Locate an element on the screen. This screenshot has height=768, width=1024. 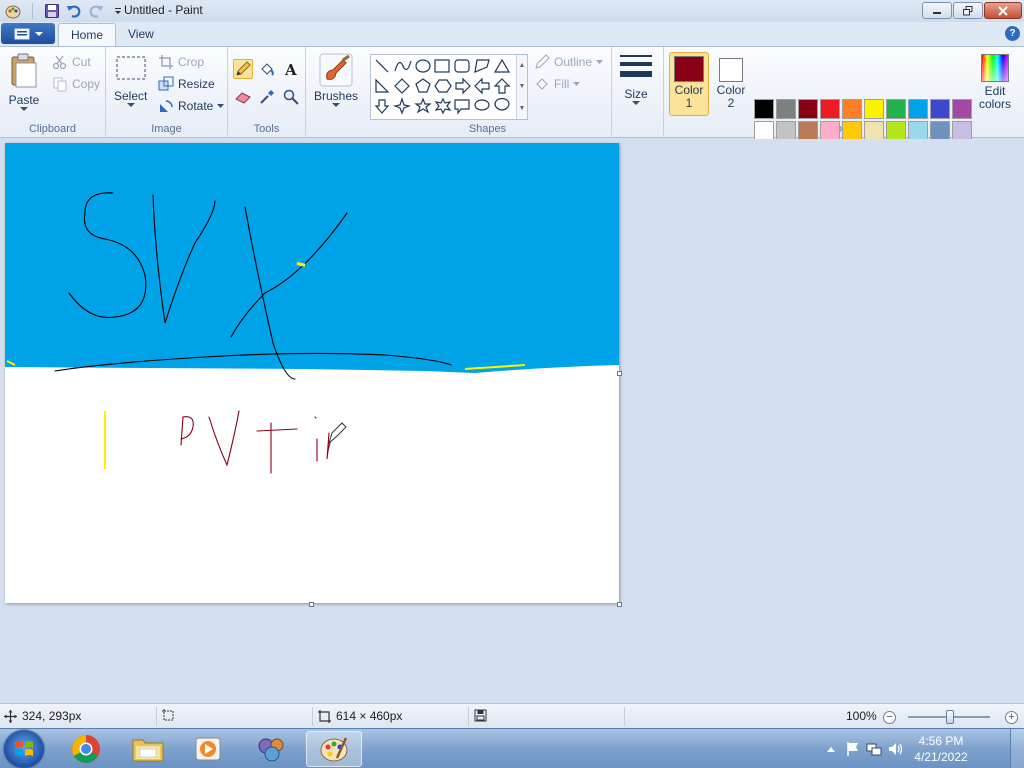
taskbar-paint is located at coordinates (334, 749).